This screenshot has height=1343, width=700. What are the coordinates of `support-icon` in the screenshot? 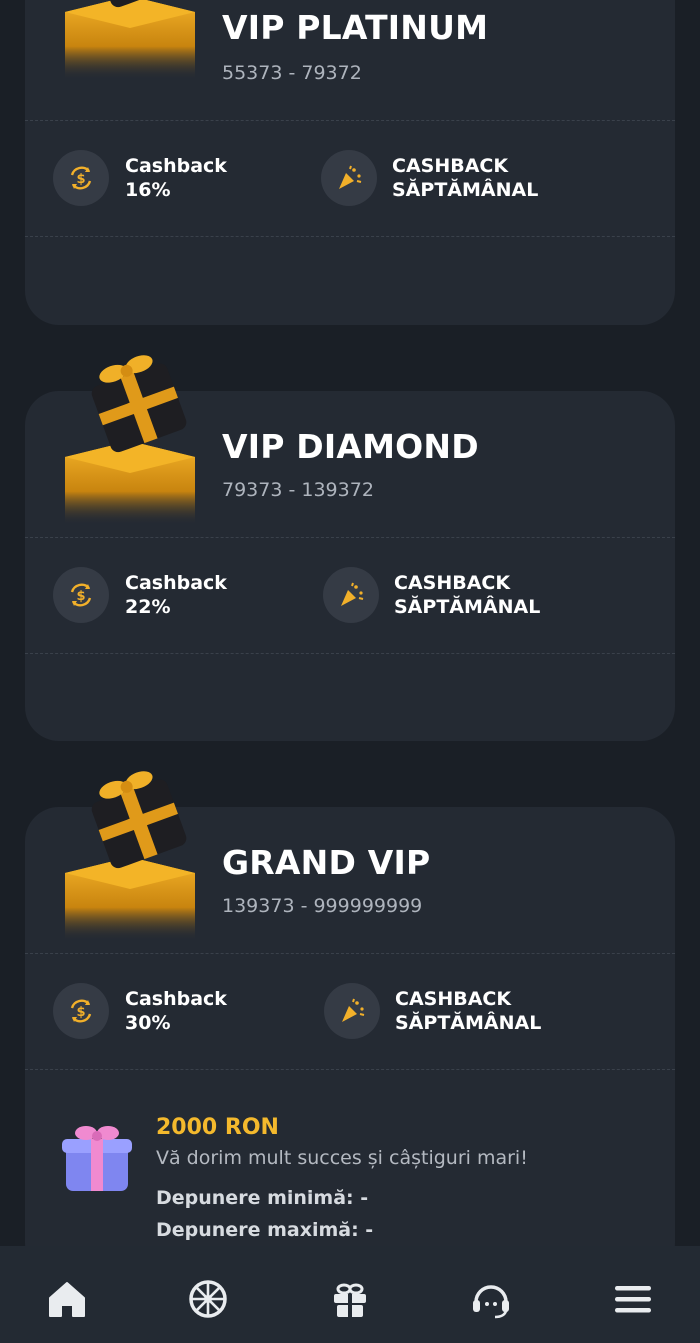 It's located at (491, 1302).